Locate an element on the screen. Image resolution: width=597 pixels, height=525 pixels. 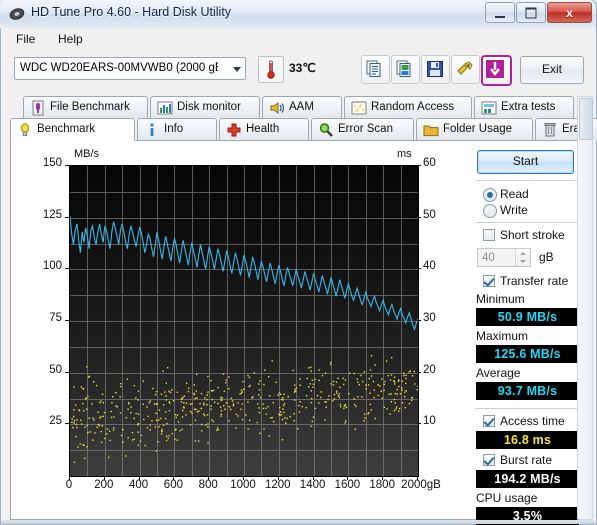
download-button is located at coordinates (496, 70).